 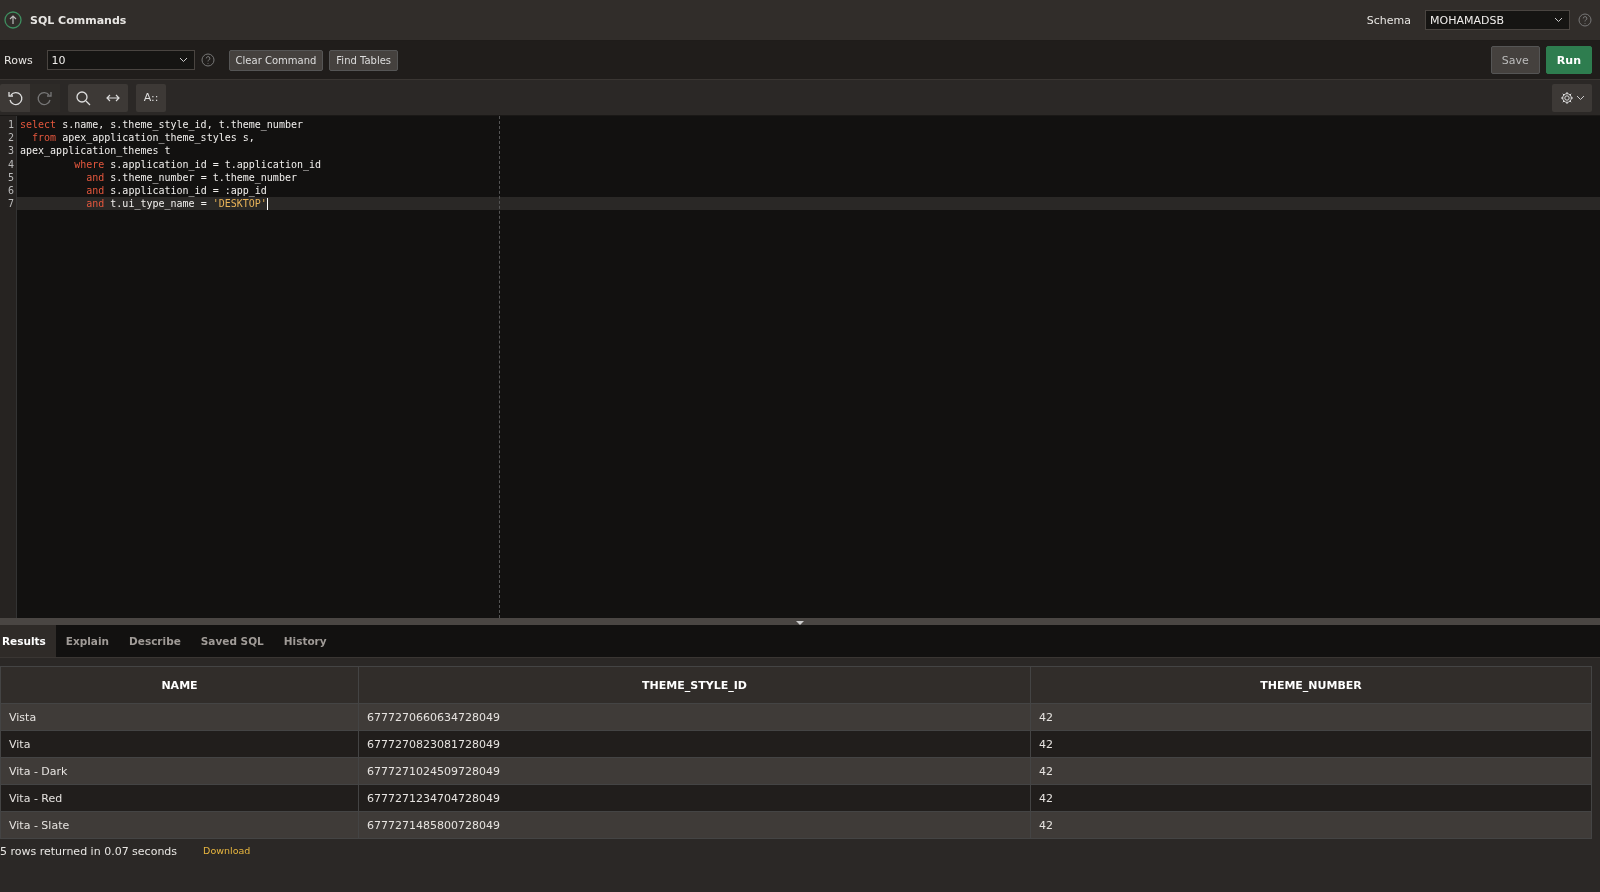 What do you see at coordinates (179, 717) in the screenshot?
I see `table-cell: Vista` at bounding box center [179, 717].